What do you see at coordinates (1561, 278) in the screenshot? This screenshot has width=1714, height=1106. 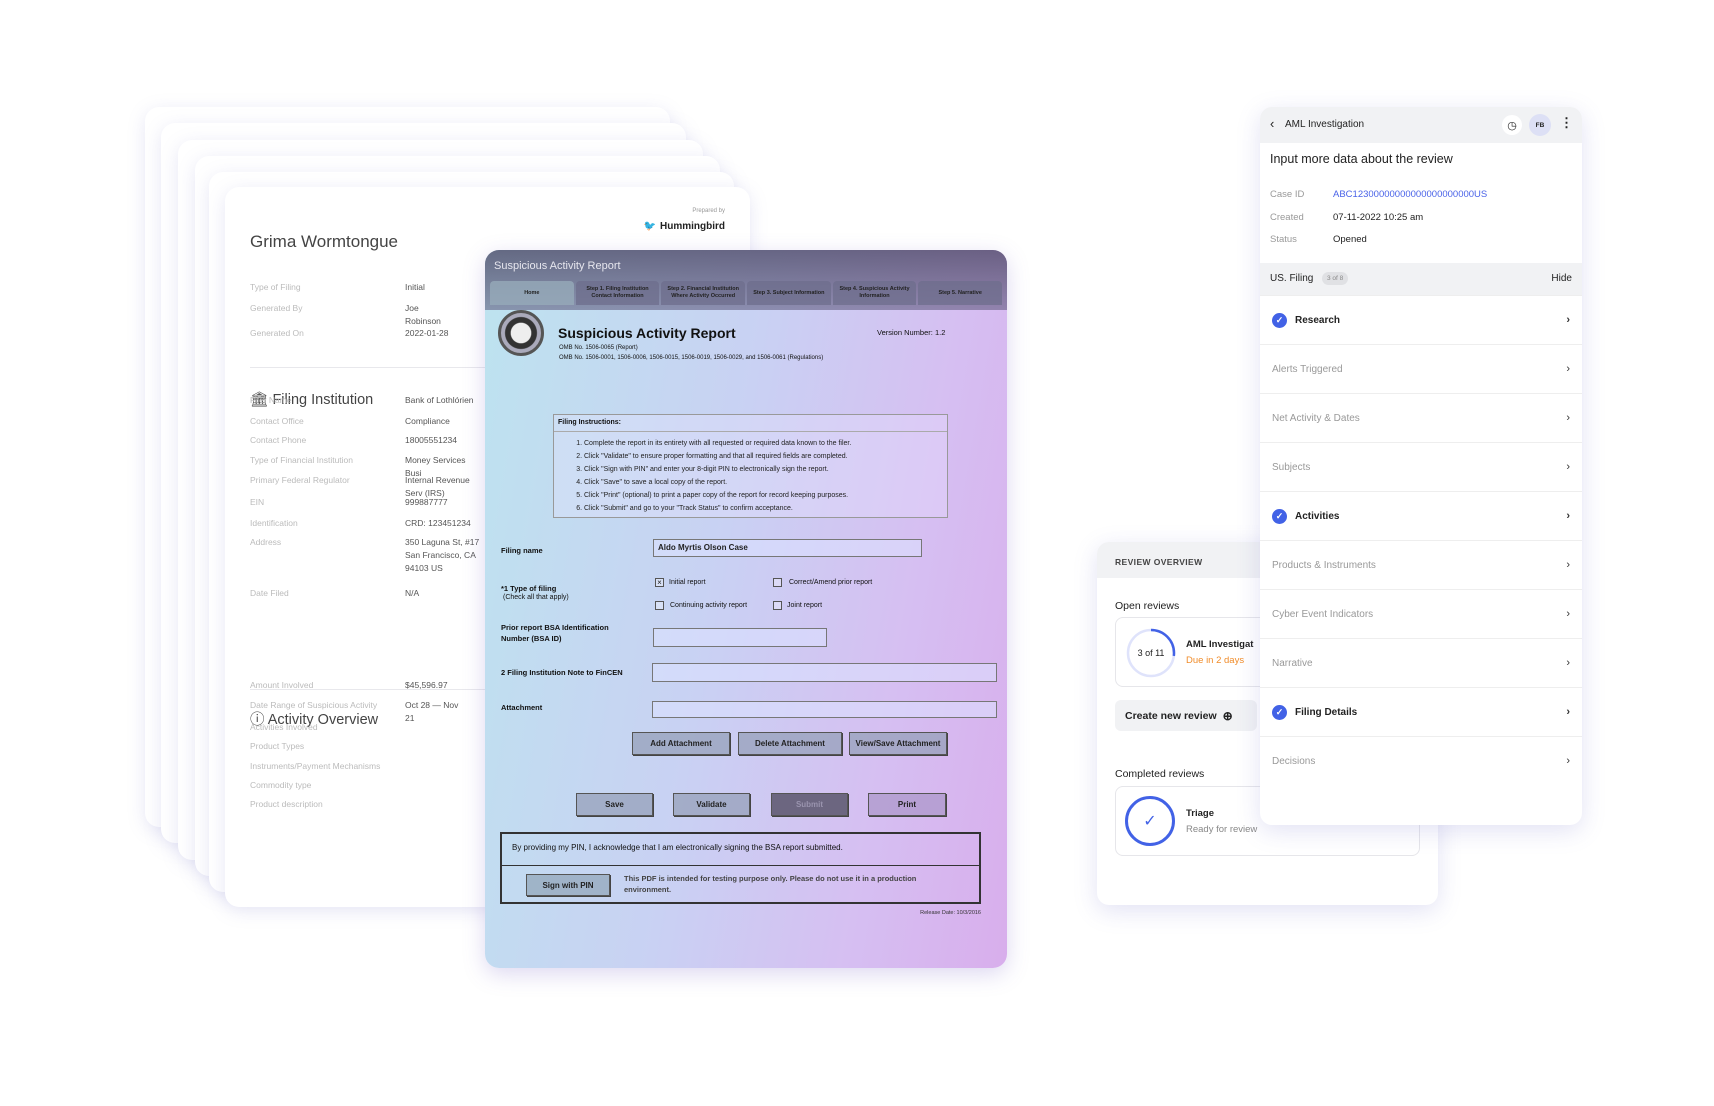 I see `hide-button: Hide` at bounding box center [1561, 278].